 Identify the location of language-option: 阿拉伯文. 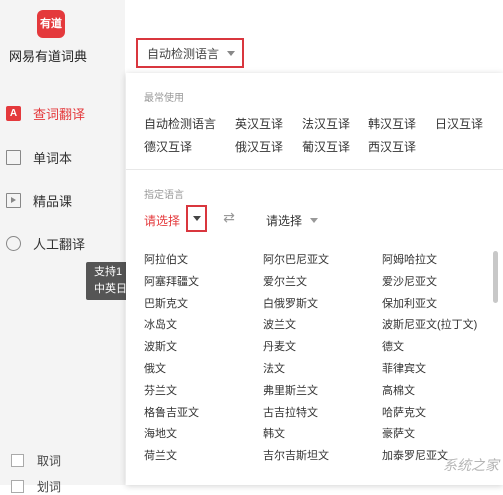
(166, 259).